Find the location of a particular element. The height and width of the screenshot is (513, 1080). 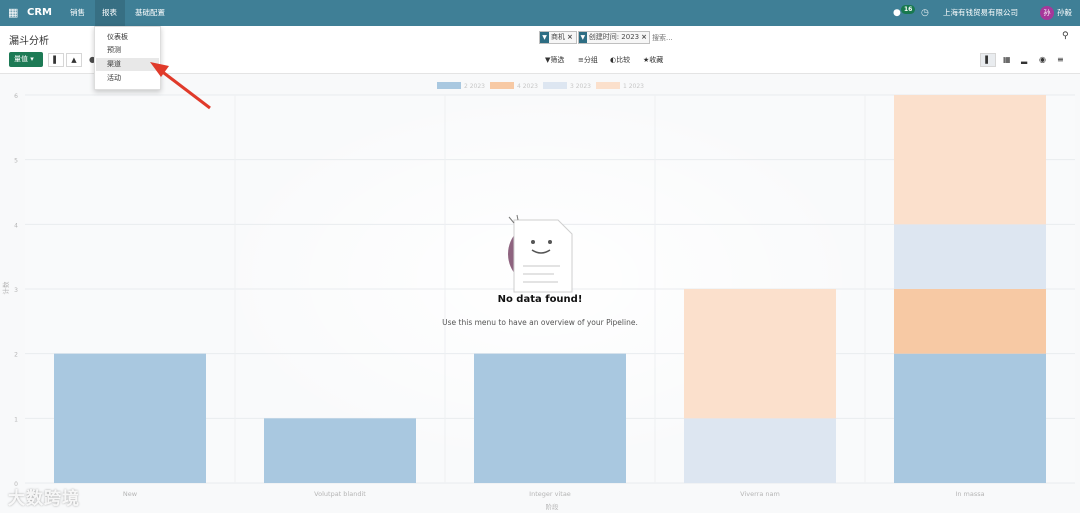

reports-item-pipeline: 渠道 is located at coordinates (127, 64).